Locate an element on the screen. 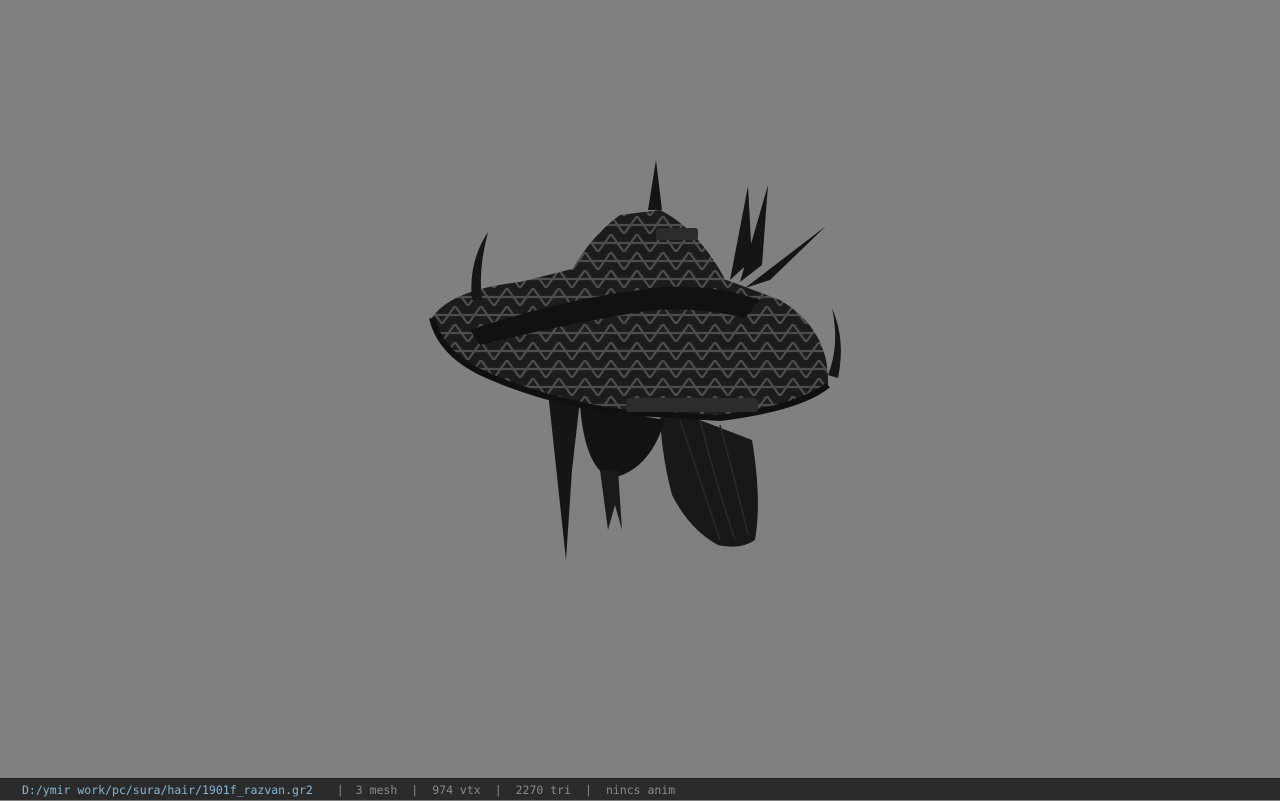  hair-back is located at coordinates (709, 476).